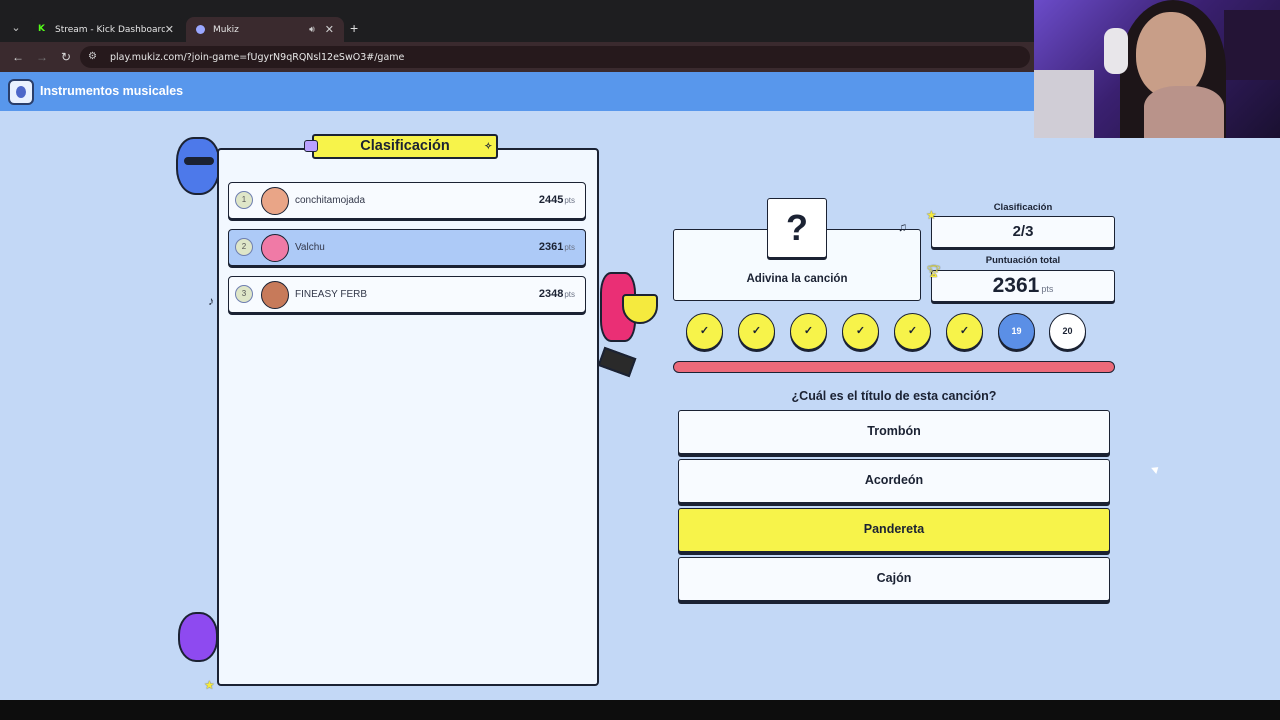 The height and width of the screenshot is (720, 1280). What do you see at coordinates (211, 301) in the screenshot?
I see `music-note-icon: ♪` at bounding box center [211, 301].